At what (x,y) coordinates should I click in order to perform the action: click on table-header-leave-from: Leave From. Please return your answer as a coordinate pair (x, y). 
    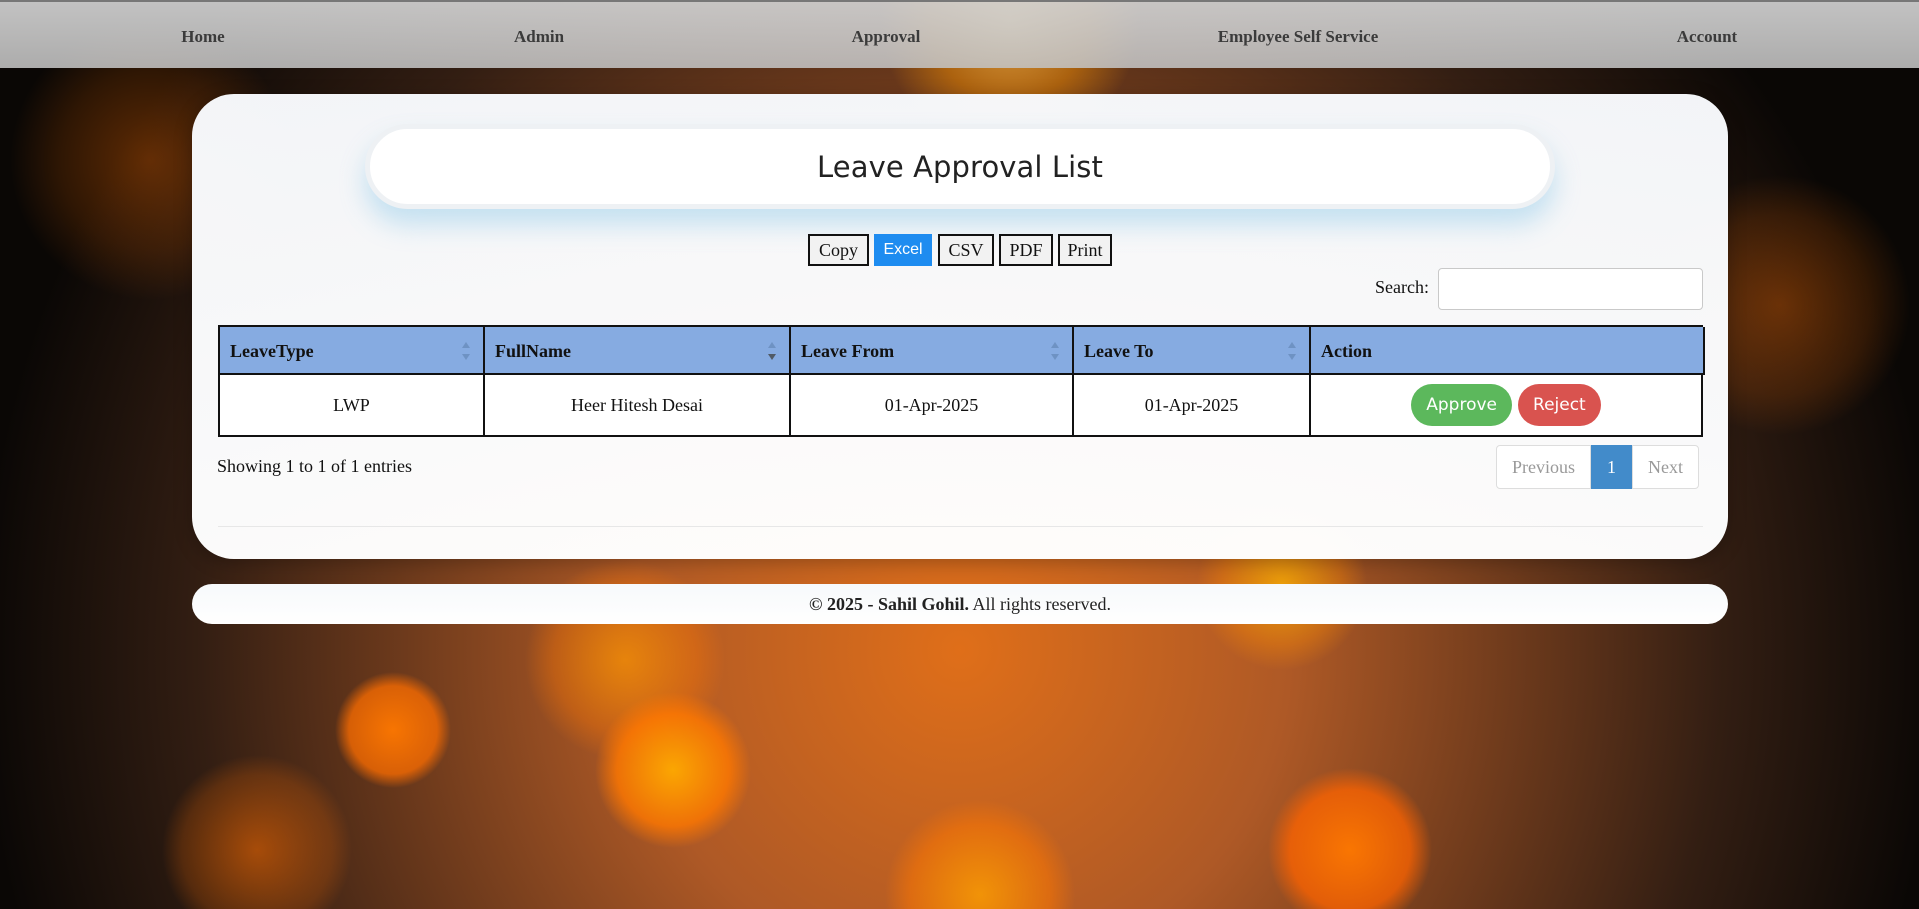
    Looking at the image, I should click on (932, 351).